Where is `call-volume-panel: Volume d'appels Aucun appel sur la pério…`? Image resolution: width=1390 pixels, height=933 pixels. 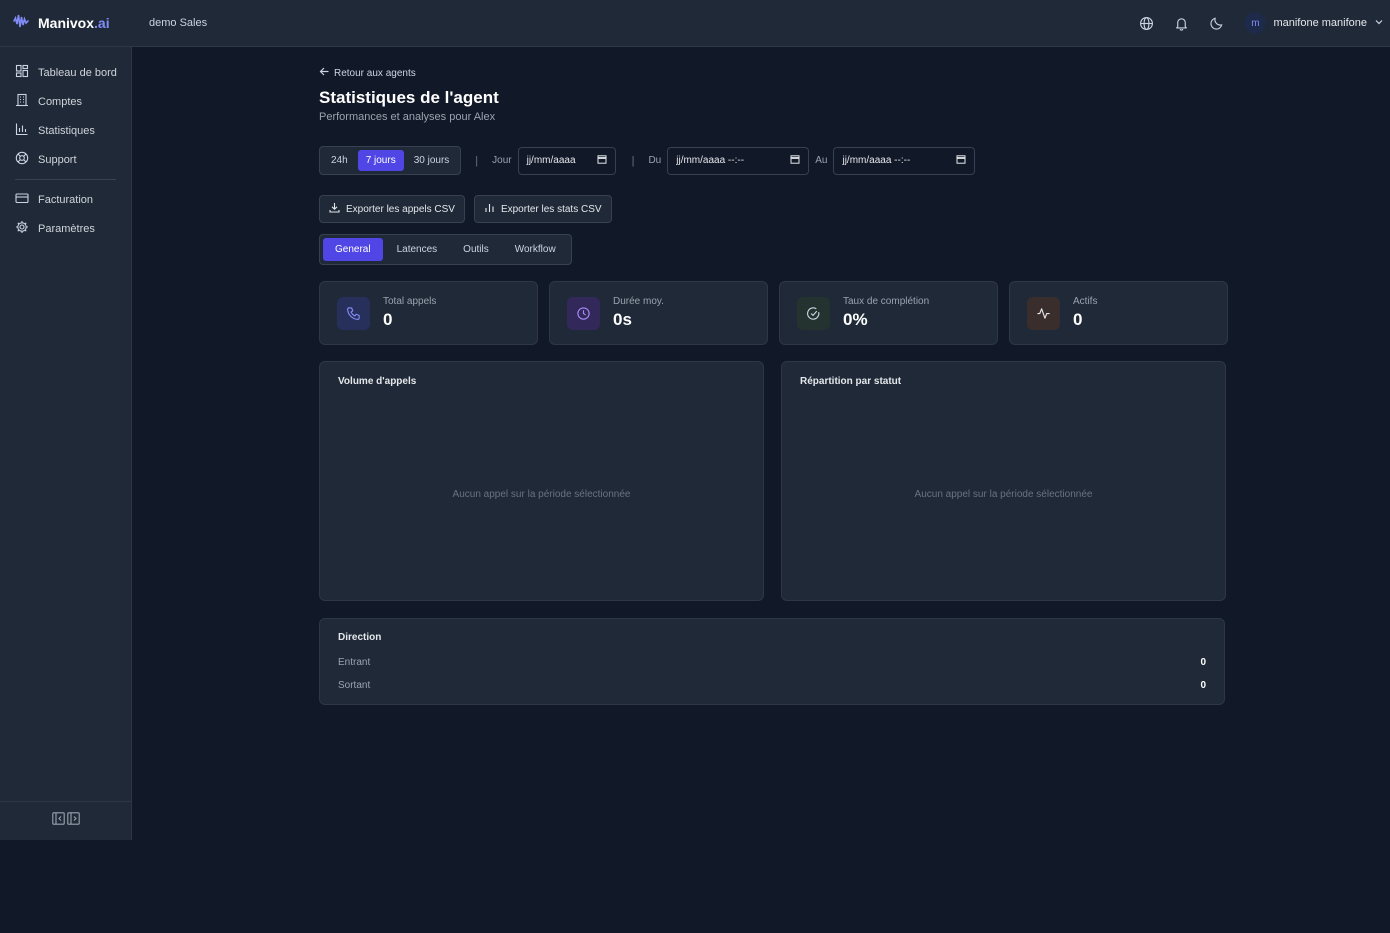 call-volume-panel: Volume d'appels Aucun appel sur la pério… is located at coordinates (541, 481).